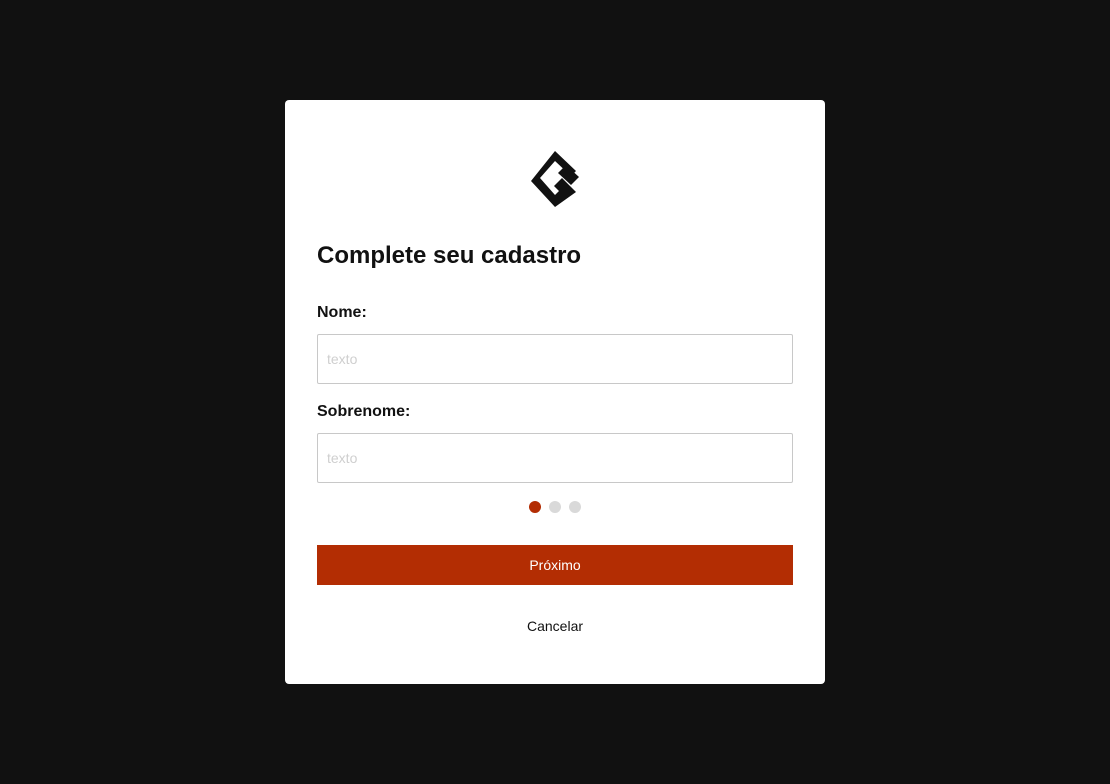 The width and height of the screenshot is (1110, 784). Describe the element at coordinates (555, 458) in the screenshot. I see `last-name-field` at that location.